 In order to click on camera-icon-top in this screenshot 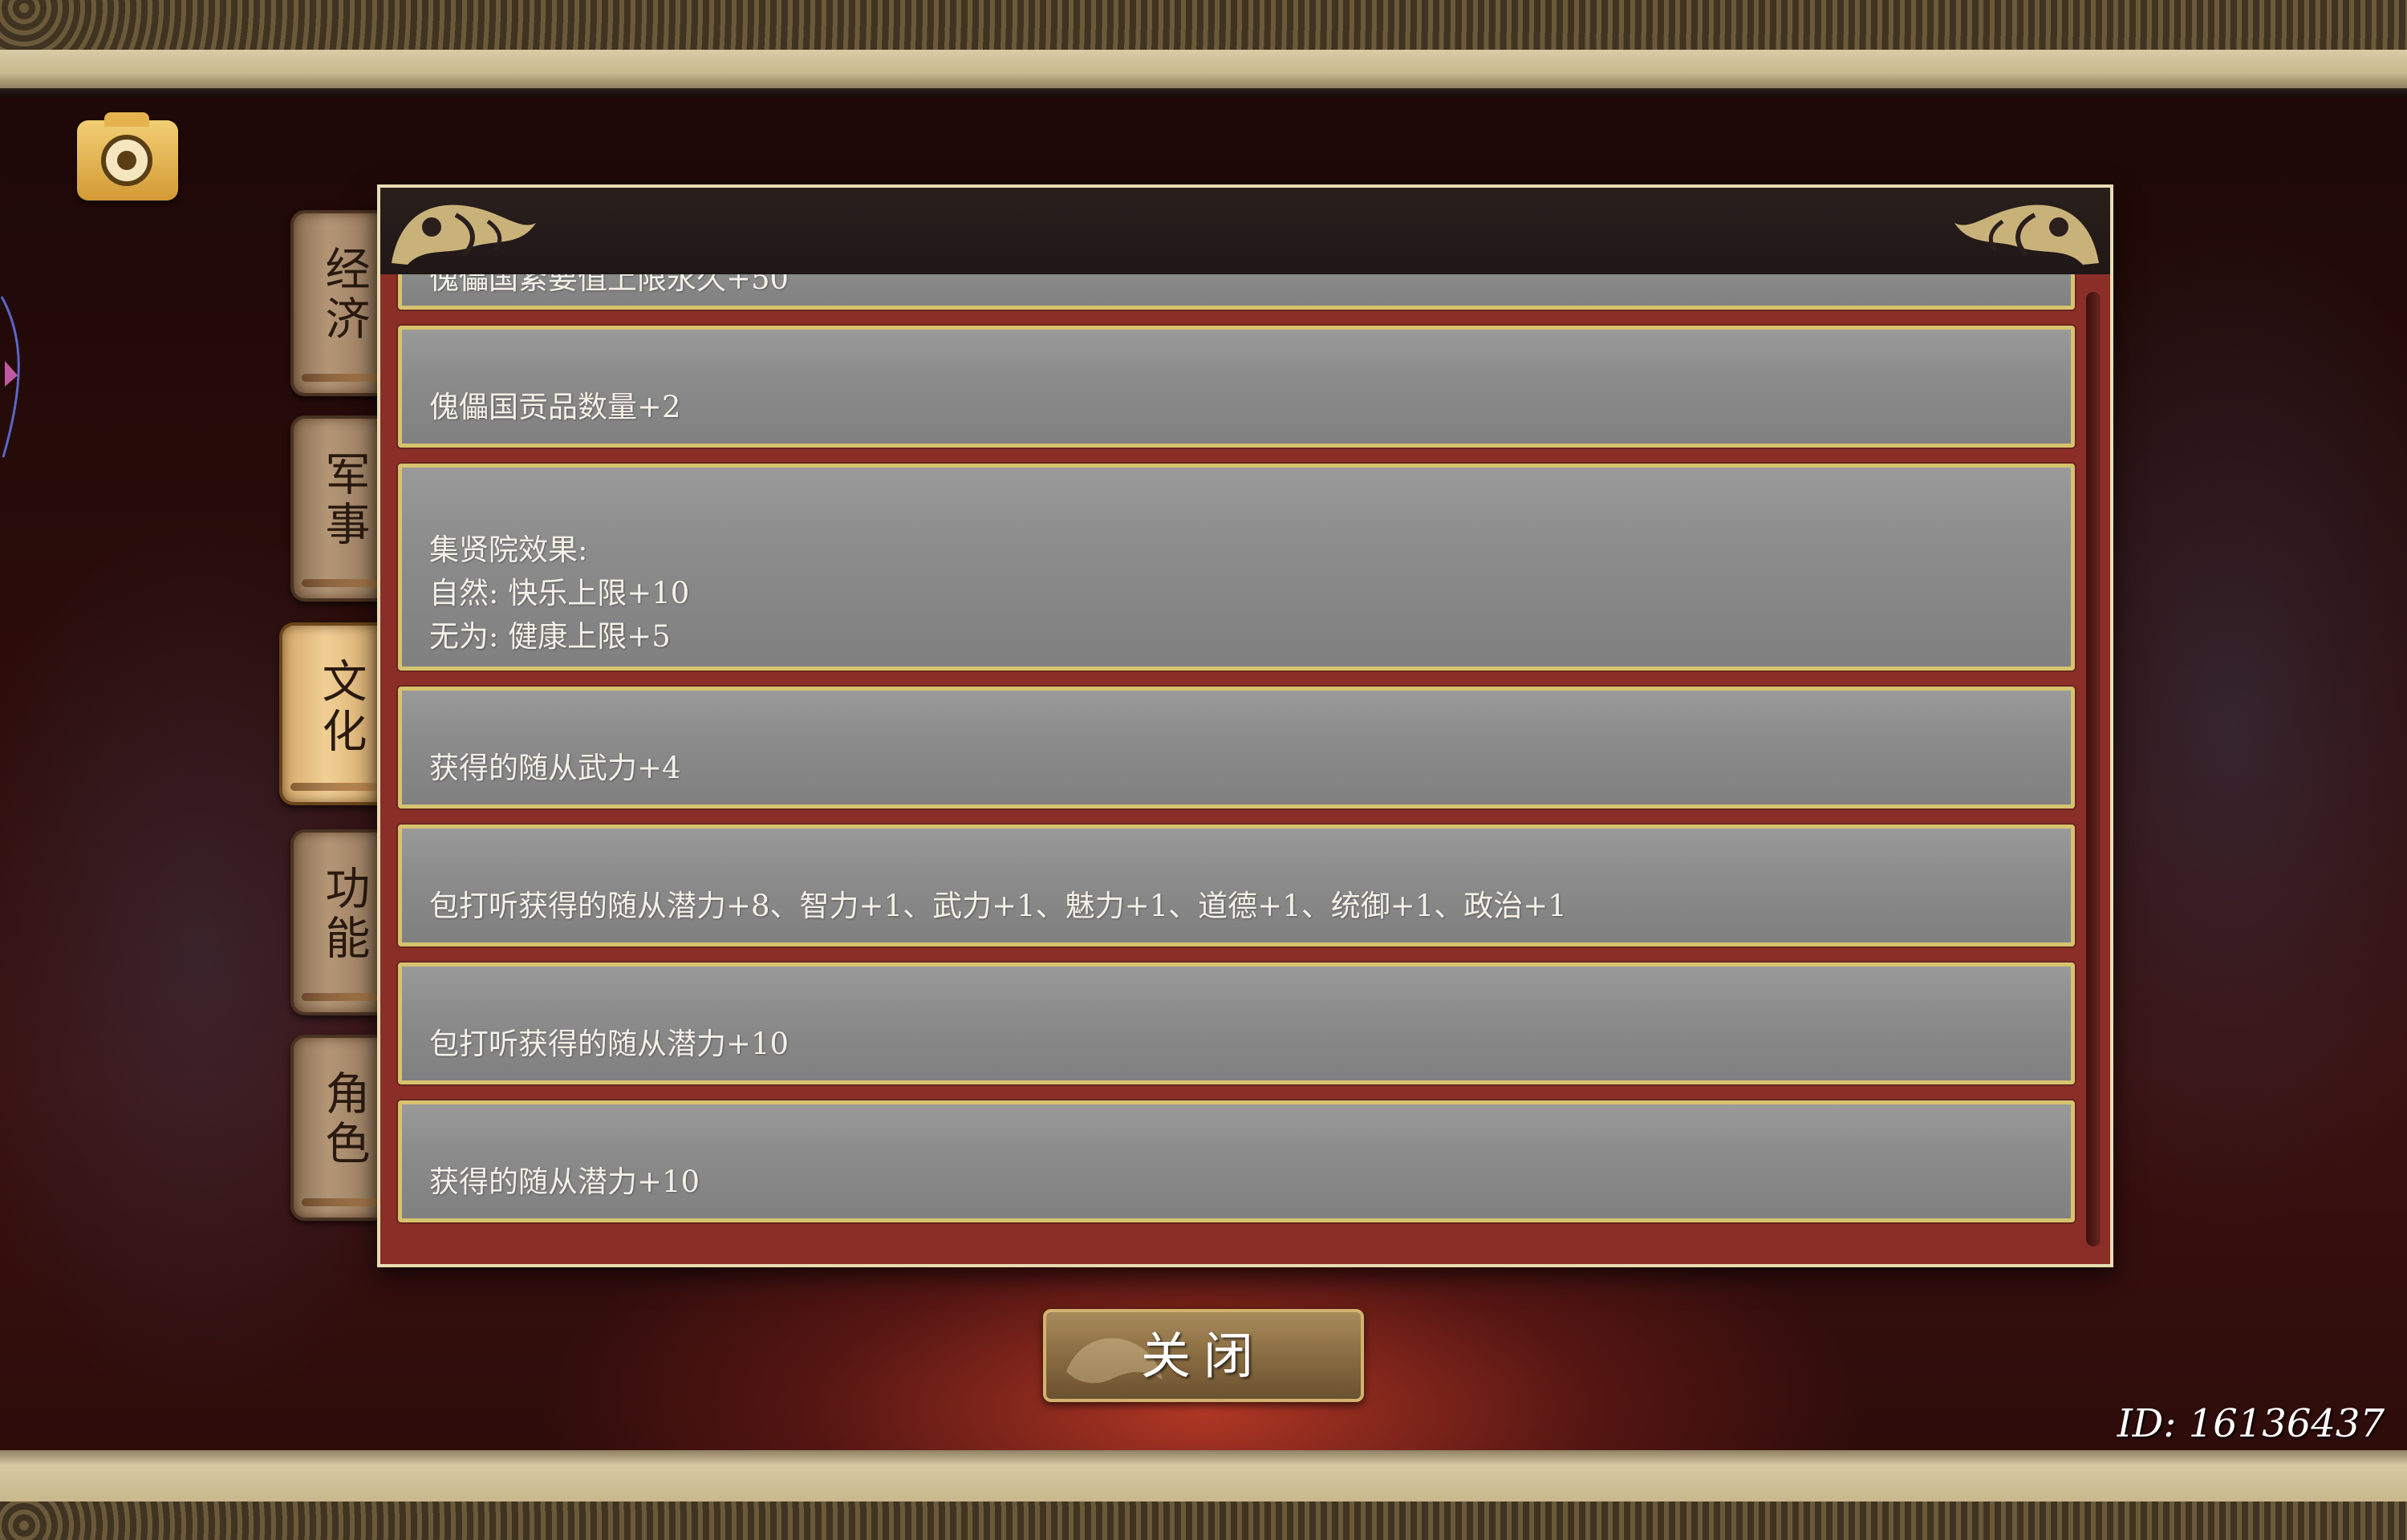, I will do `click(126, 119)`.